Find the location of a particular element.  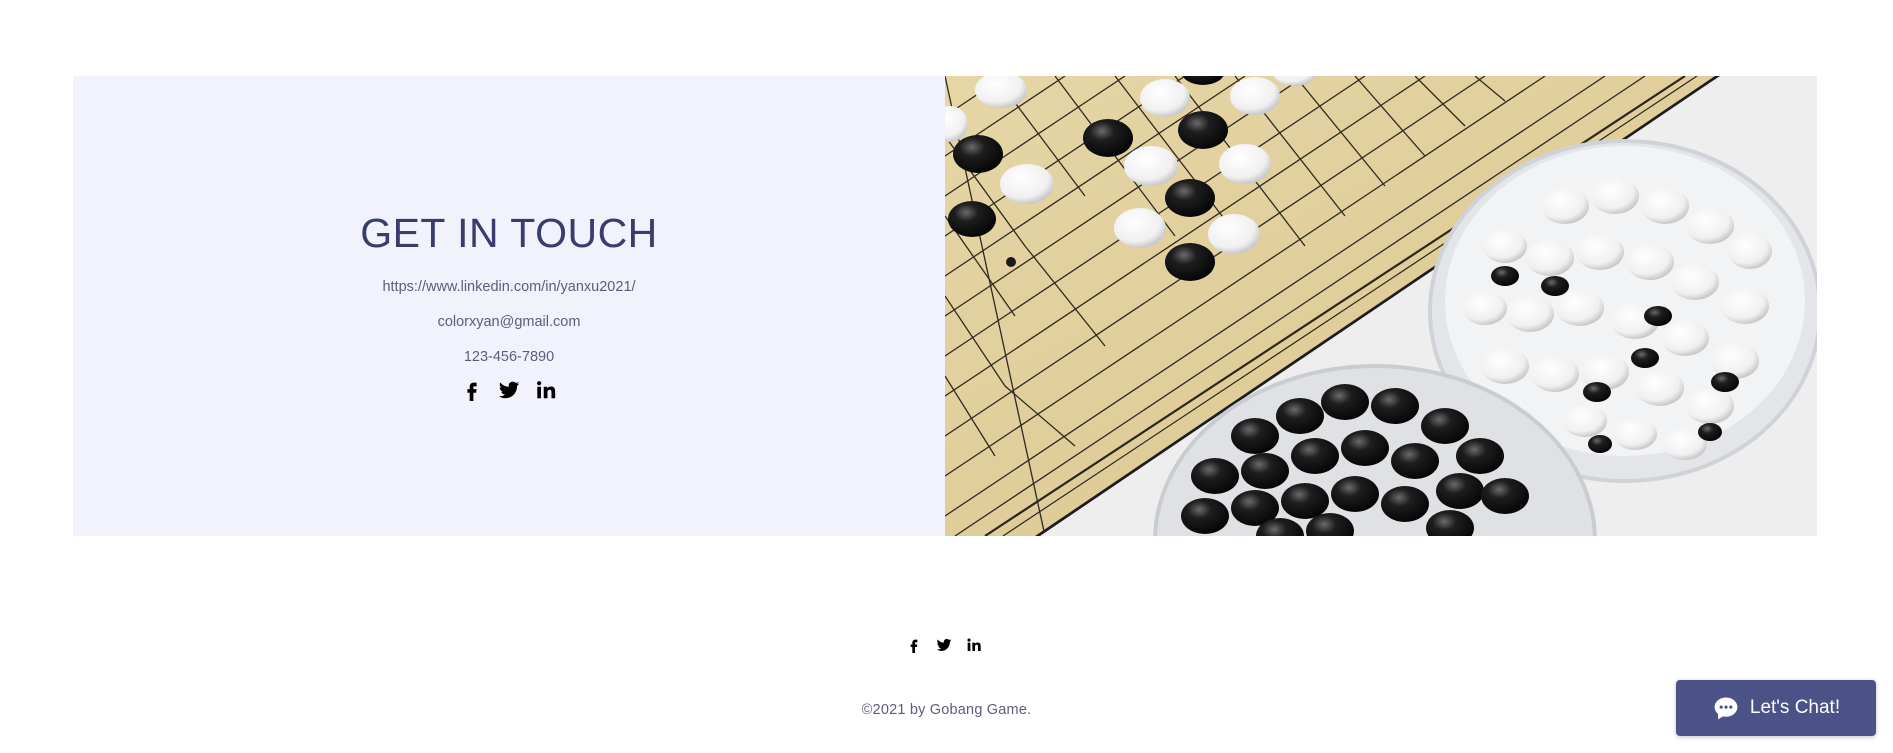

copyright-text: ©2021 by Gobang Game. is located at coordinates (946, 710).